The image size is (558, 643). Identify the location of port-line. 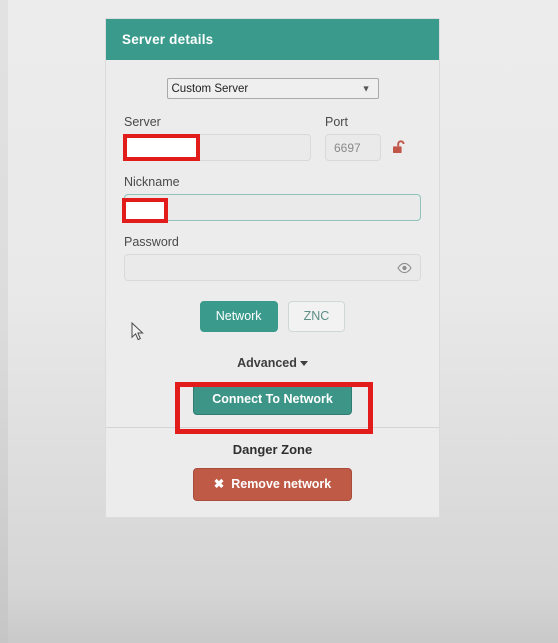
(373, 147).